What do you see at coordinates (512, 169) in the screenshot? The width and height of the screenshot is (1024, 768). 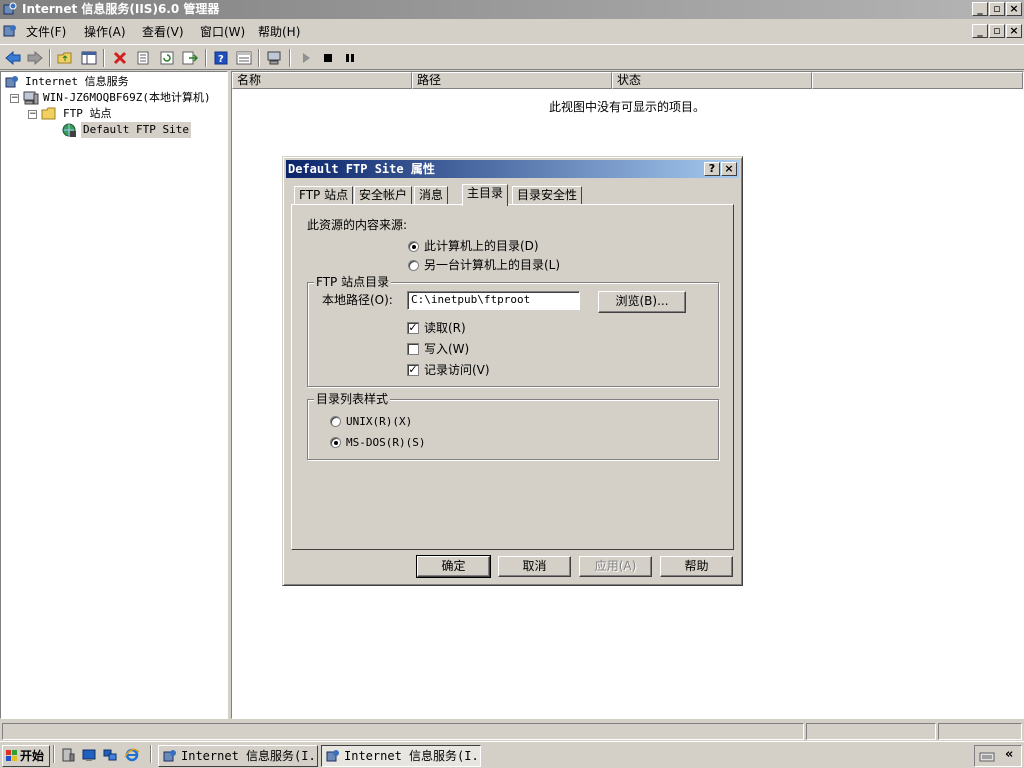 I see `dialog-titlebar: Default FTP Site 属性` at bounding box center [512, 169].